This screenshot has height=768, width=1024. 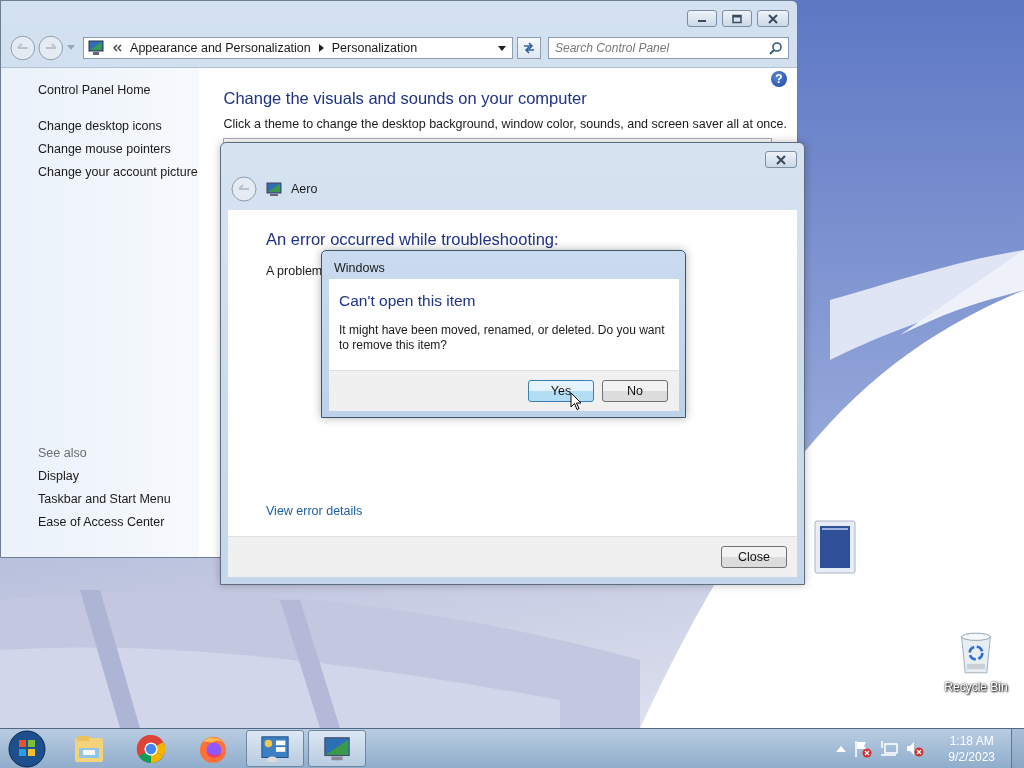 I want to click on error-heading: An error occurred while troubleshooting:, so click(x=413, y=239).